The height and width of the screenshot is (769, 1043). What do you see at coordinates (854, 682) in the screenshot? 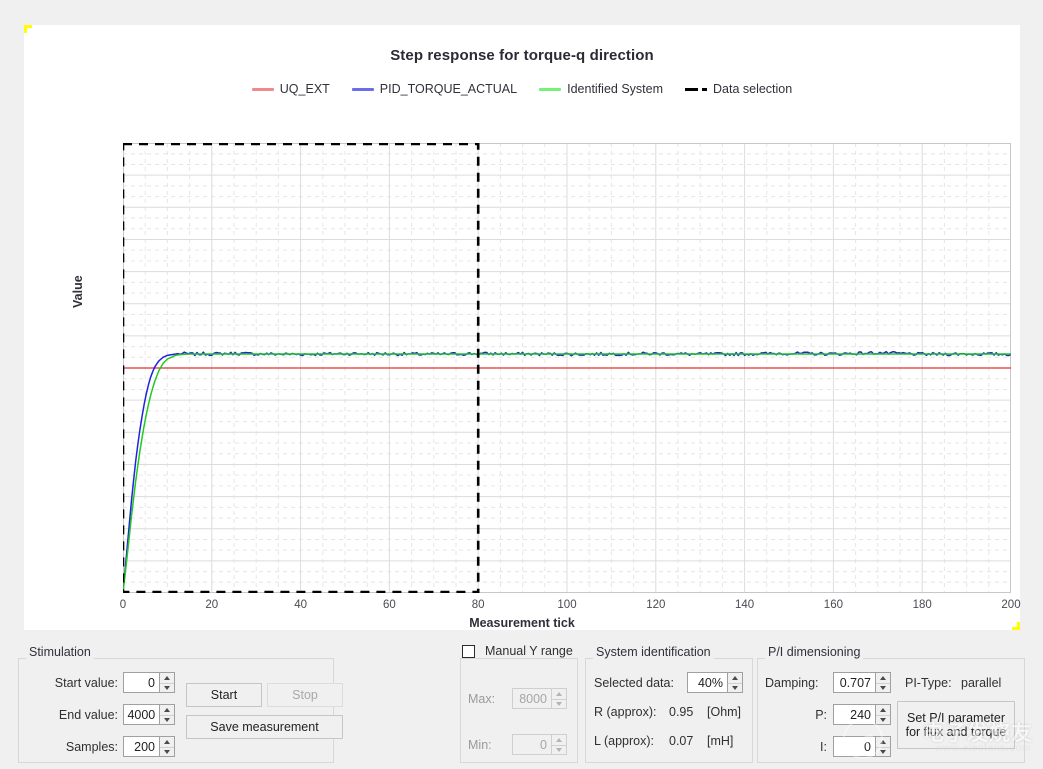
I see `damping-input: 0.707` at bounding box center [854, 682].